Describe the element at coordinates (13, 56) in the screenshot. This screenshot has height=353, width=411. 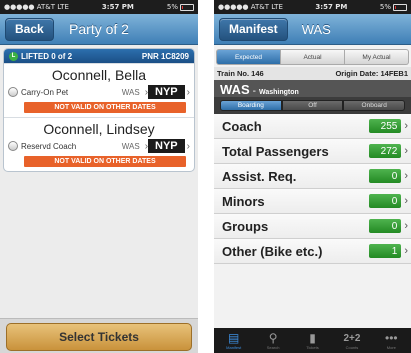
I see `lifted-icon: L` at that location.